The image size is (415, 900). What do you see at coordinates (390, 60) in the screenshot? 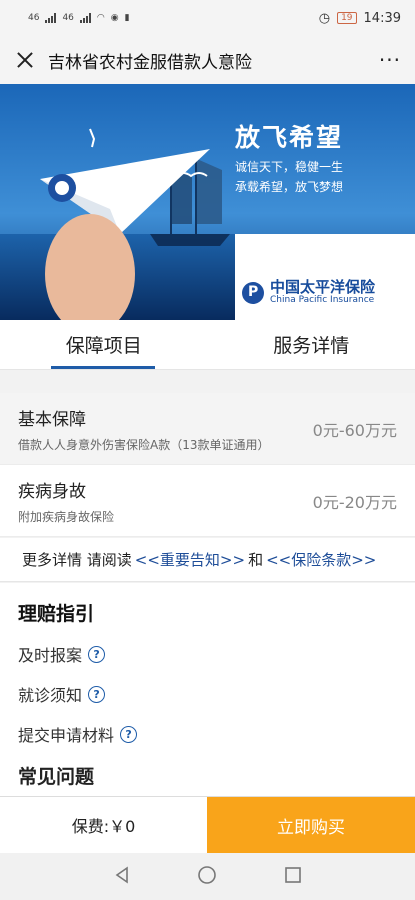
I see `more-icon: ···` at bounding box center [390, 60].